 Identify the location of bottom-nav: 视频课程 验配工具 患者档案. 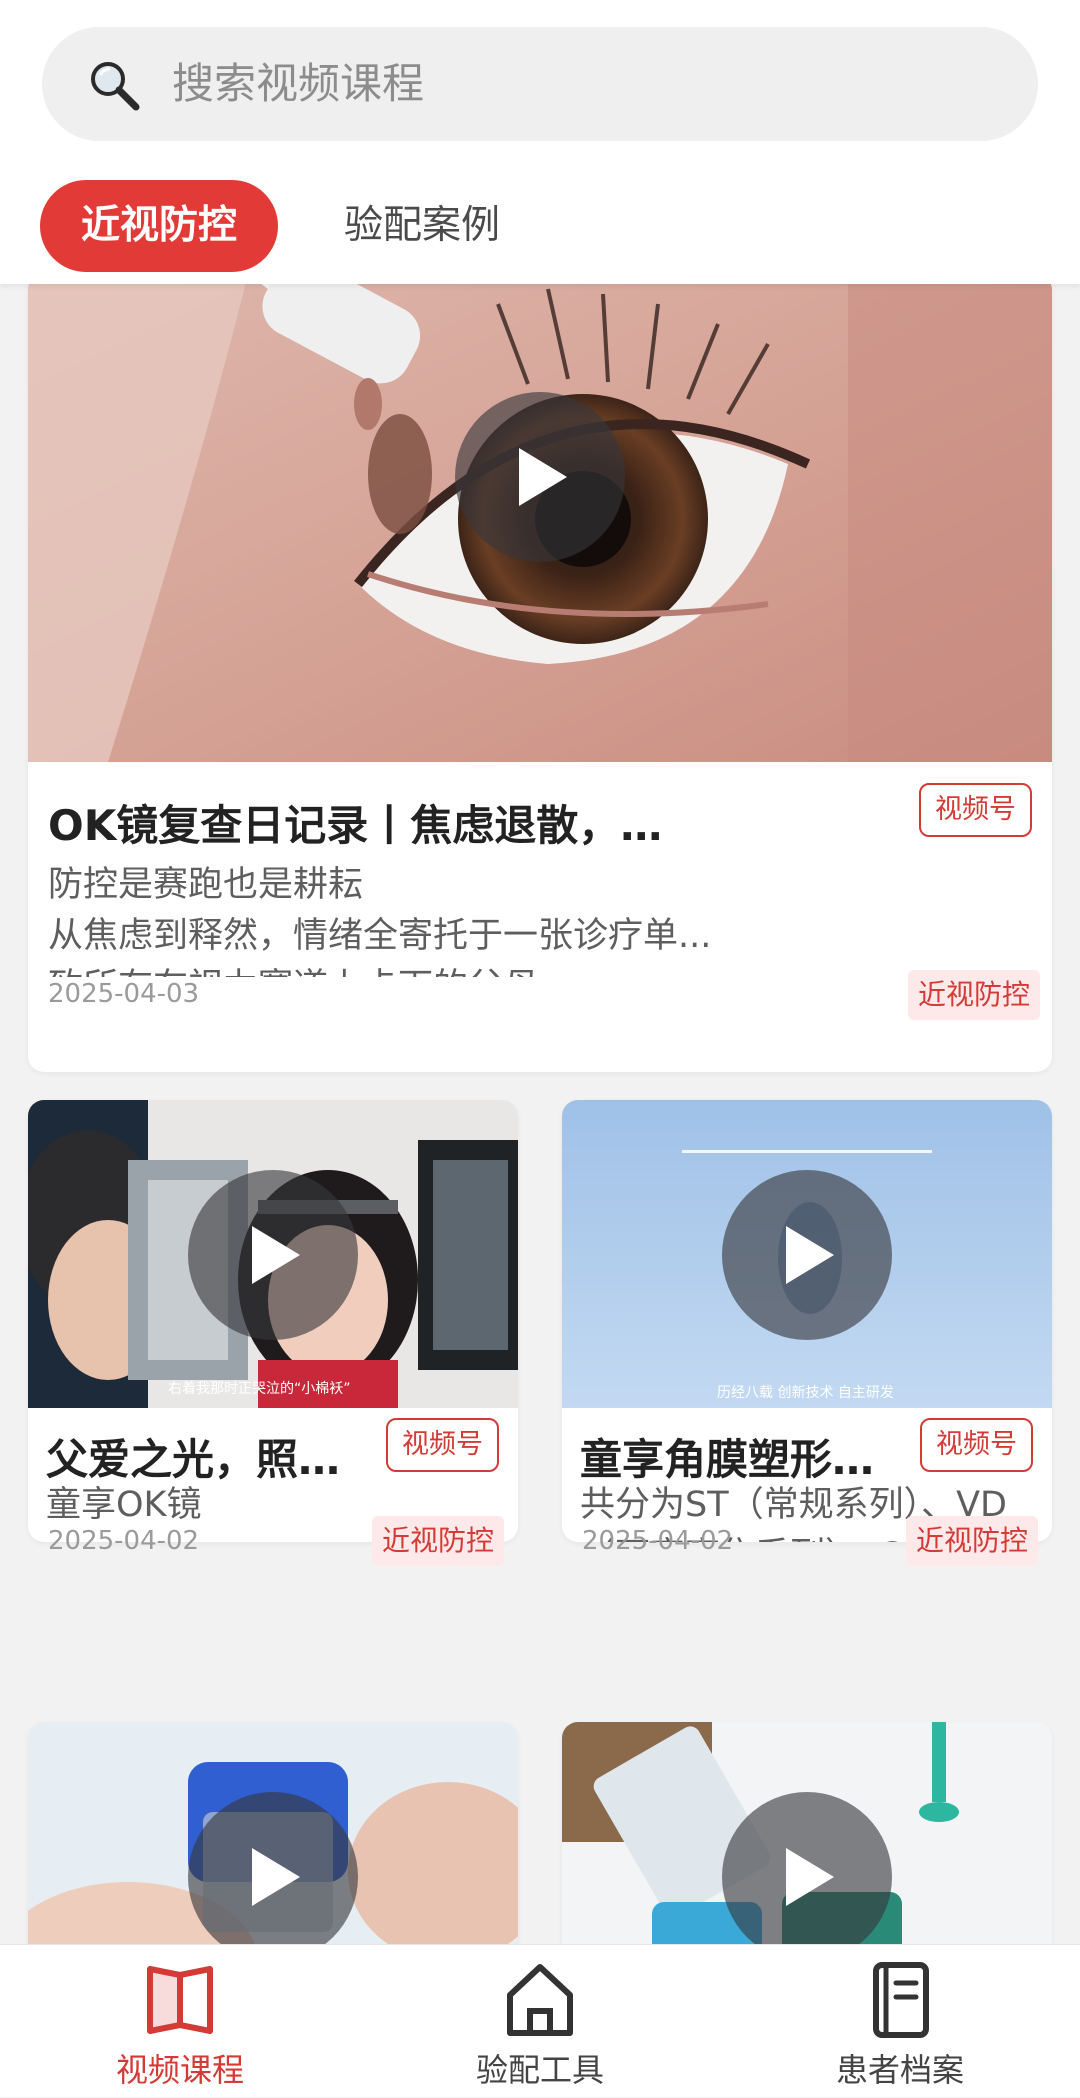
(540, 2020).